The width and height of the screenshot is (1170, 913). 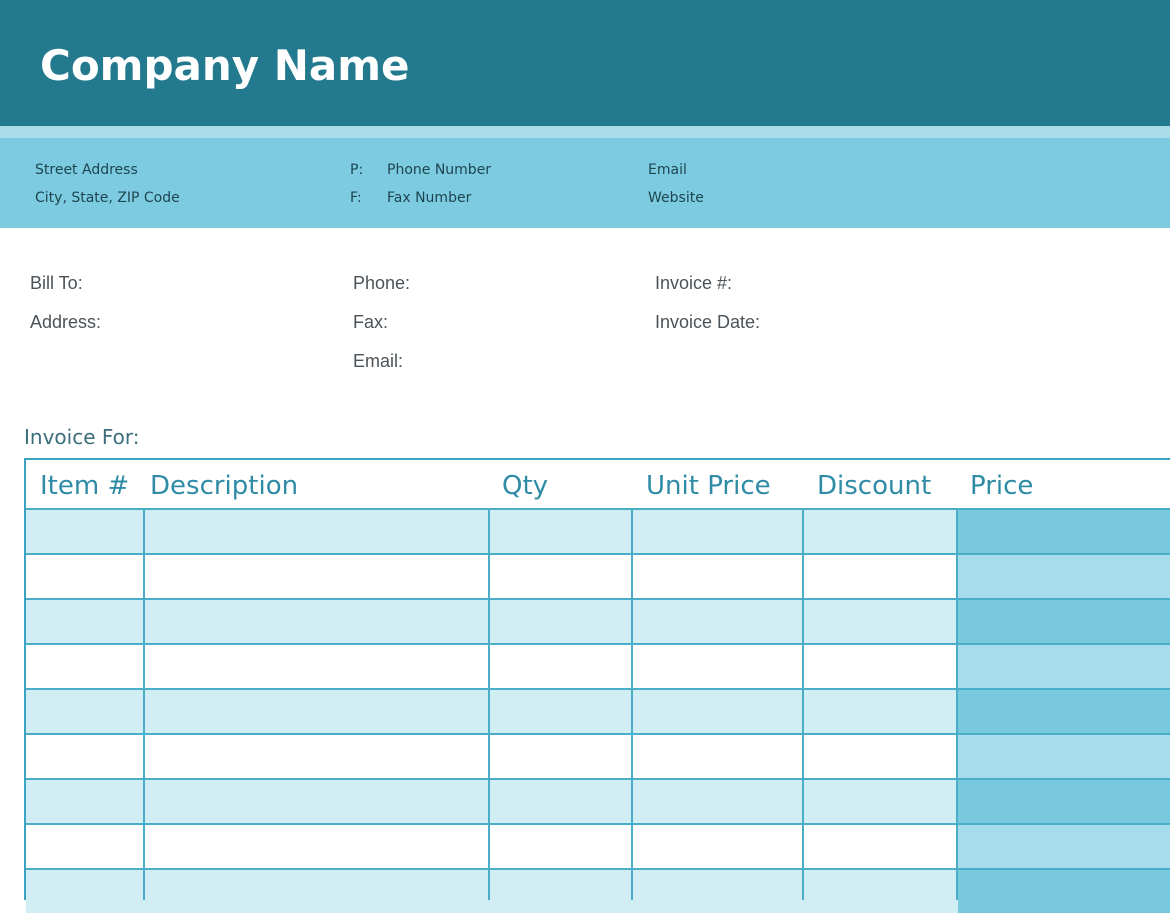 I want to click on invoice-number-label: Invoice #:, so click(x=694, y=283).